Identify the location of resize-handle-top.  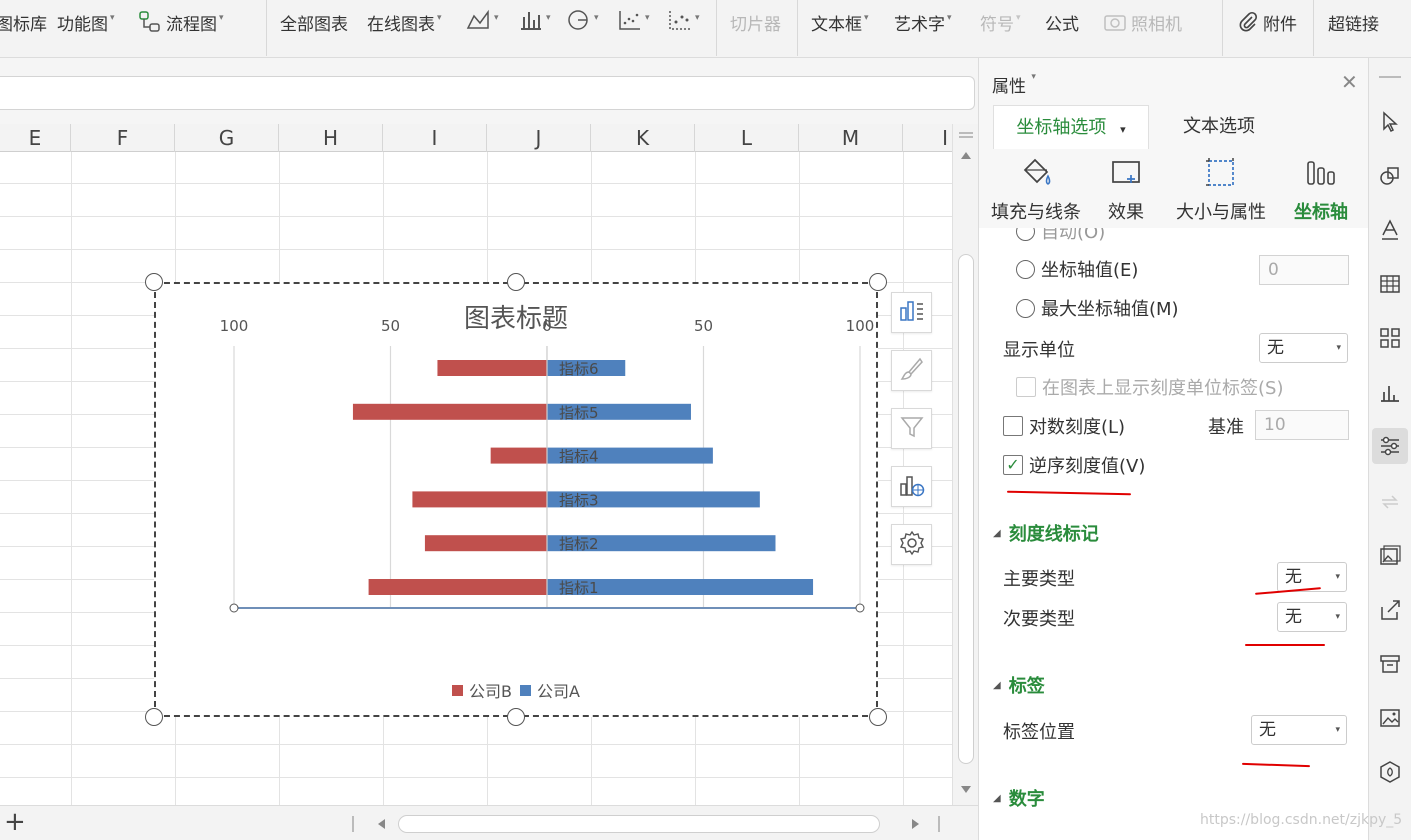
(516, 282).